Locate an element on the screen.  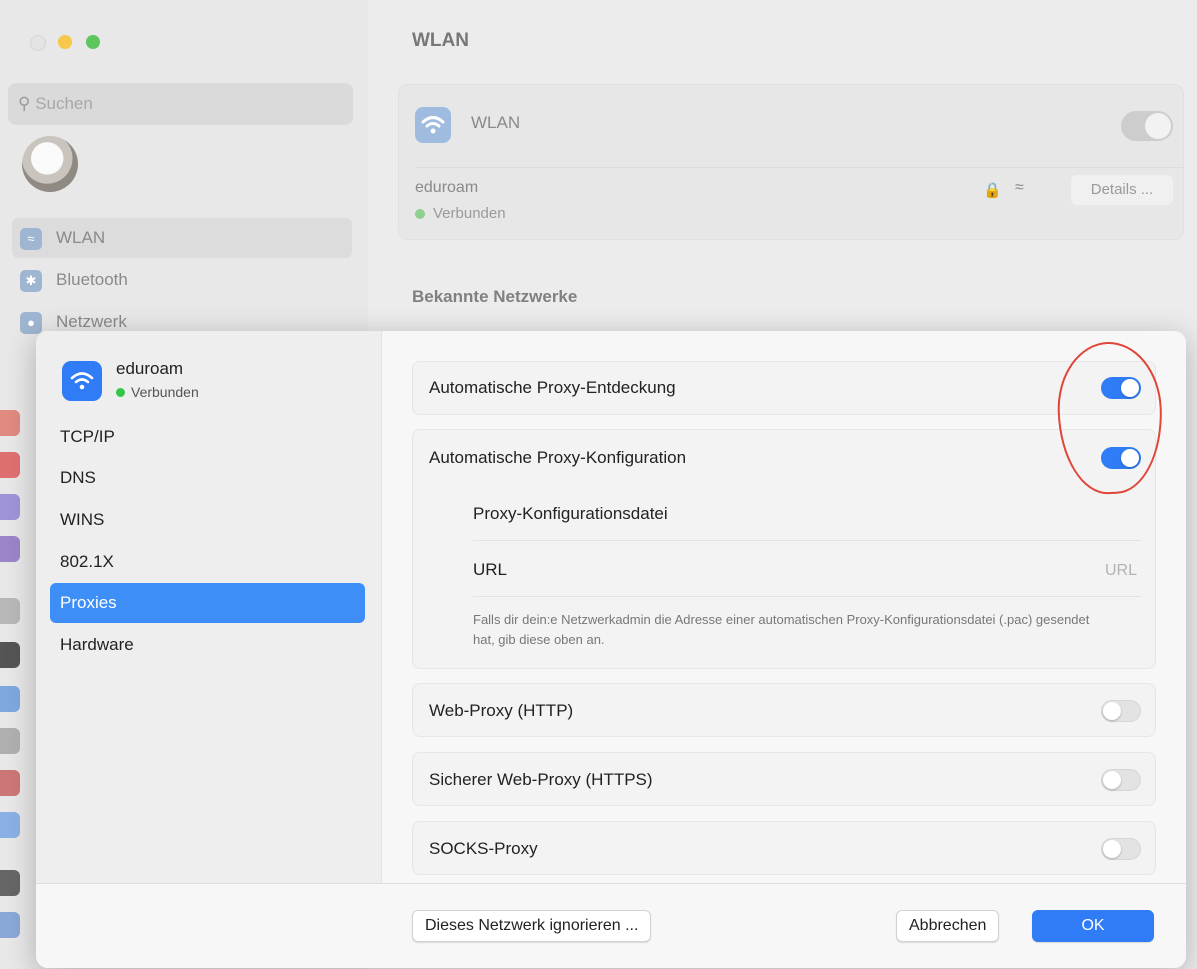
tab-wins: WINS is located at coordinates (207, 520).